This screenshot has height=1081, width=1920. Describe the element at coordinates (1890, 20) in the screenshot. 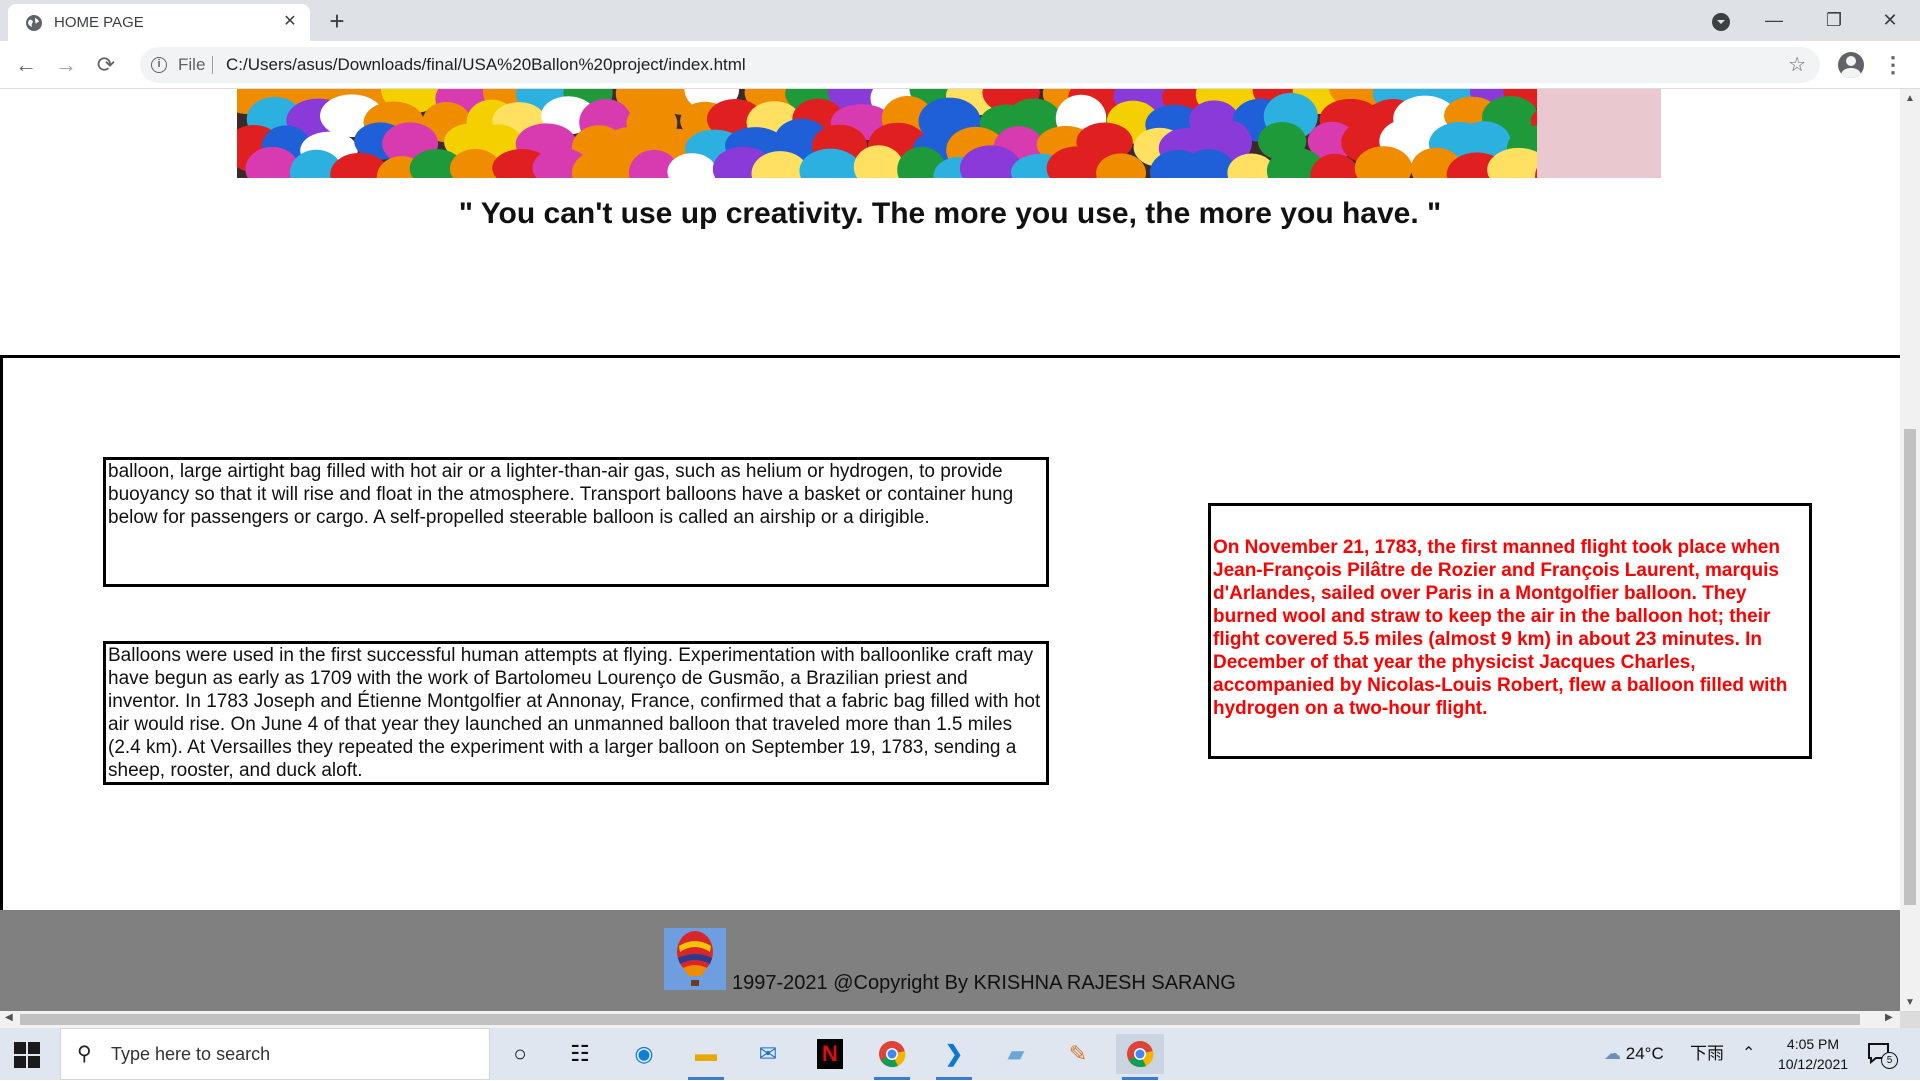

I see `close-window-button: ✕` at that location.